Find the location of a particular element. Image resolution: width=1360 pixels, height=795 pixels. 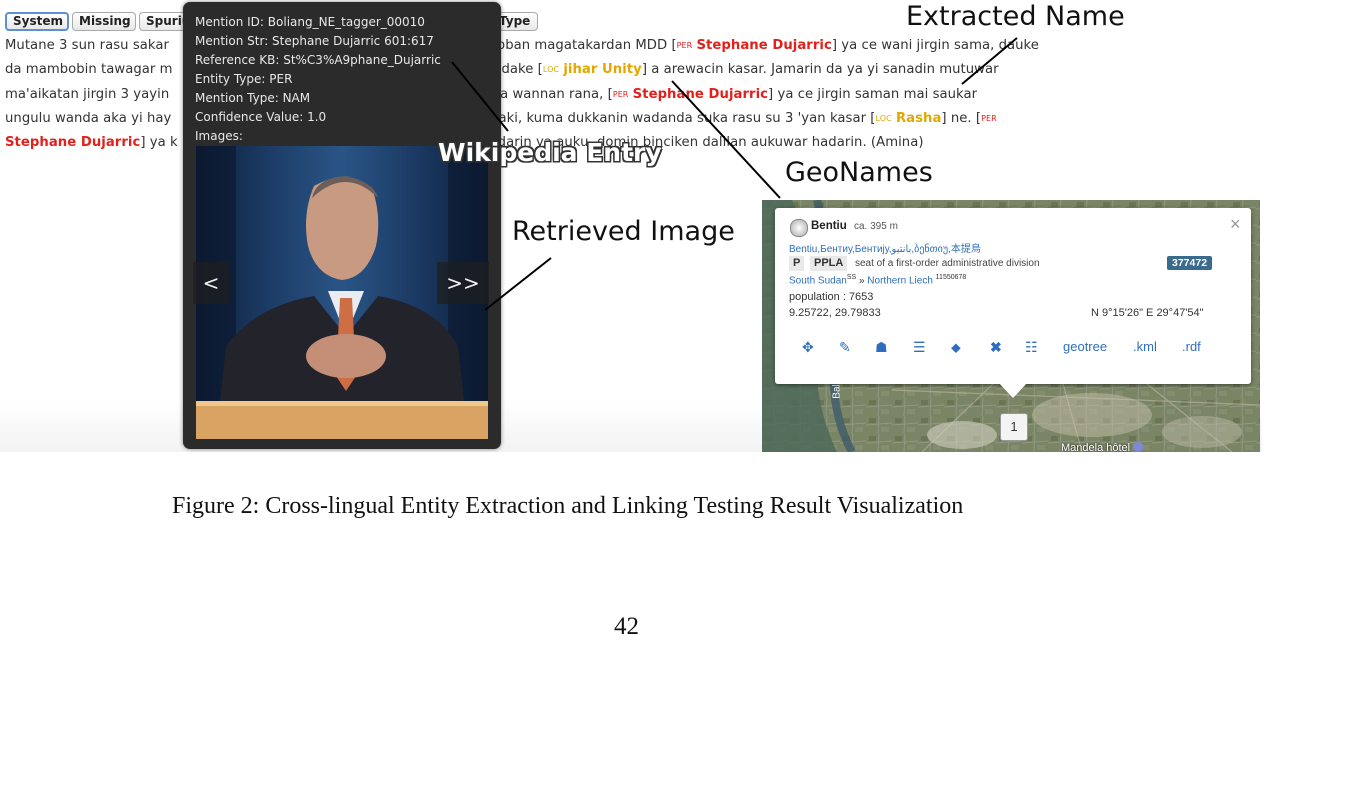

text-segment: ] ya ce jirgin saman mai saukar is located at coordinates (873, 94).